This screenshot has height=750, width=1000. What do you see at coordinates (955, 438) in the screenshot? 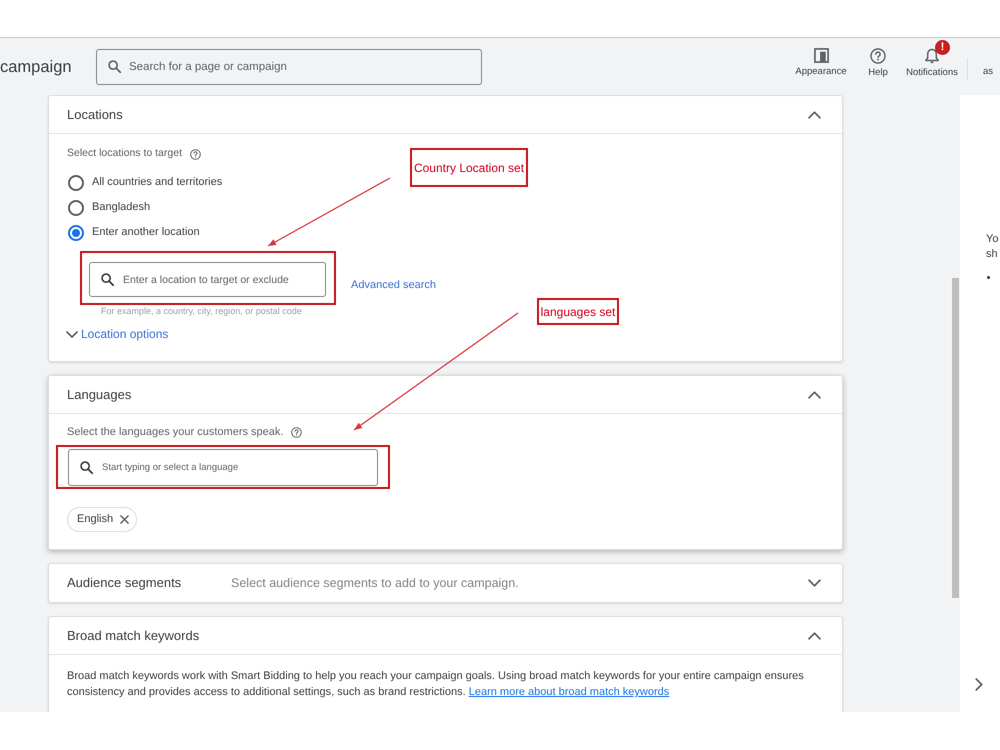
I see `scrollbar-thumb` at bounding box center [955, 438].